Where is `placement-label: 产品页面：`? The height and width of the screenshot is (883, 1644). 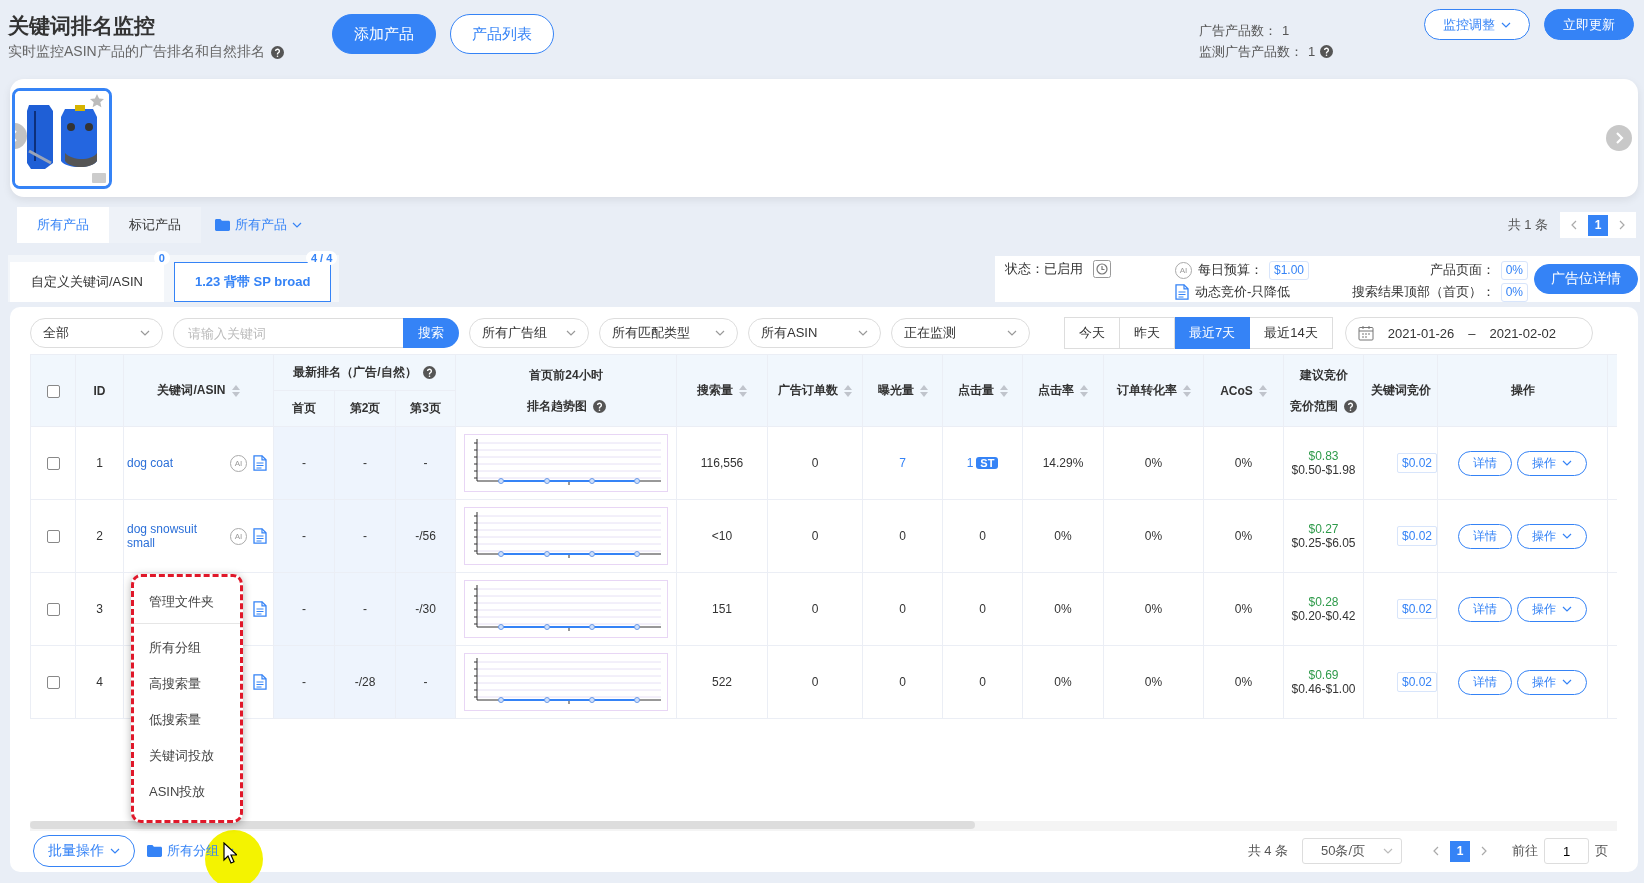
placement-label: 产品页面： is located at coordinates (1462, 270).